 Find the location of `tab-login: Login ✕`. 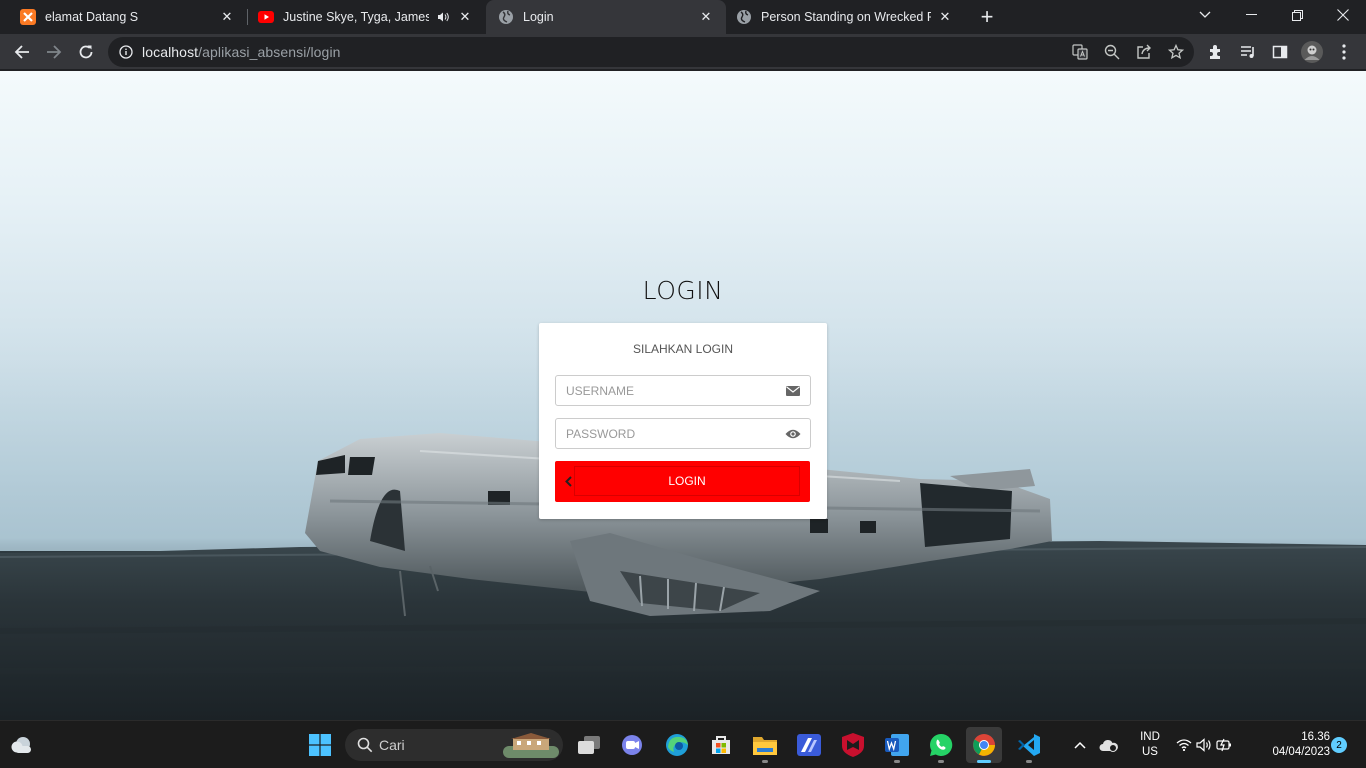

tab-login: Login ✕ is located at coordinates (606, 17).